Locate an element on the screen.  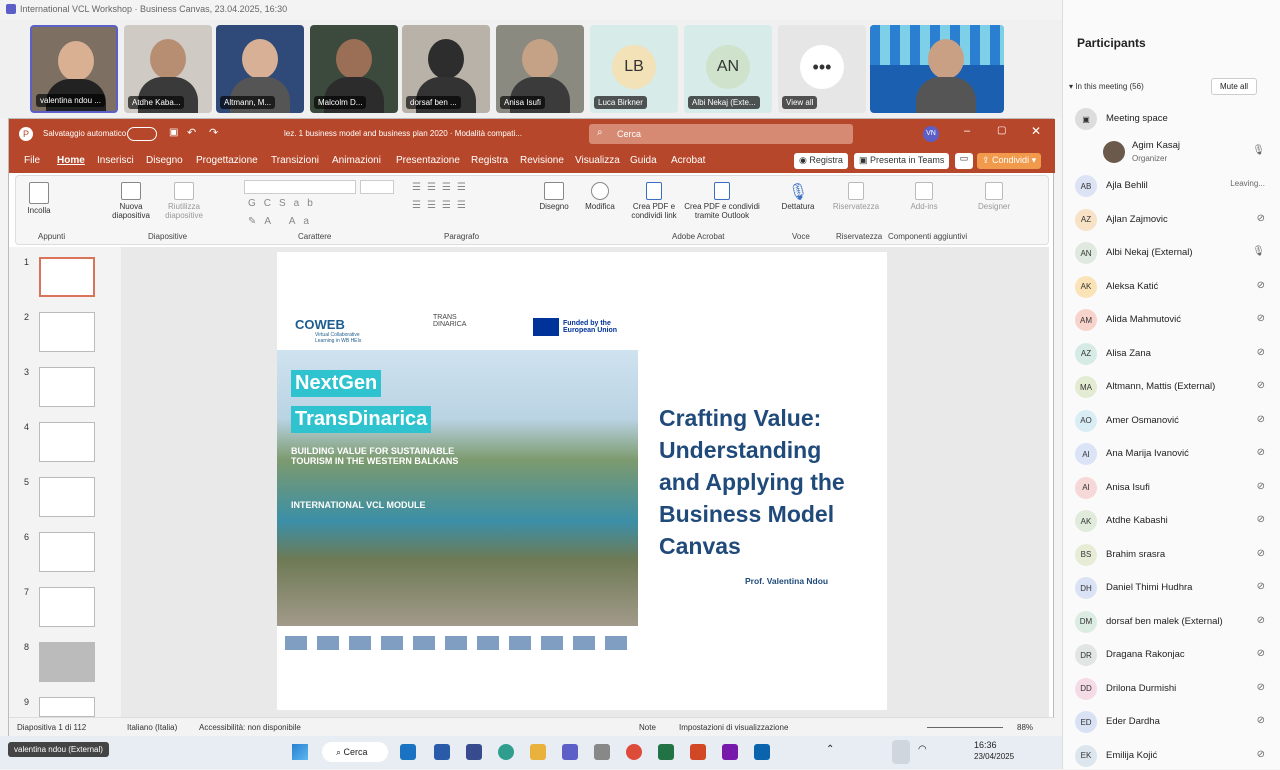
tab-transitions: Transizioni is located at coordinates (295, 160).